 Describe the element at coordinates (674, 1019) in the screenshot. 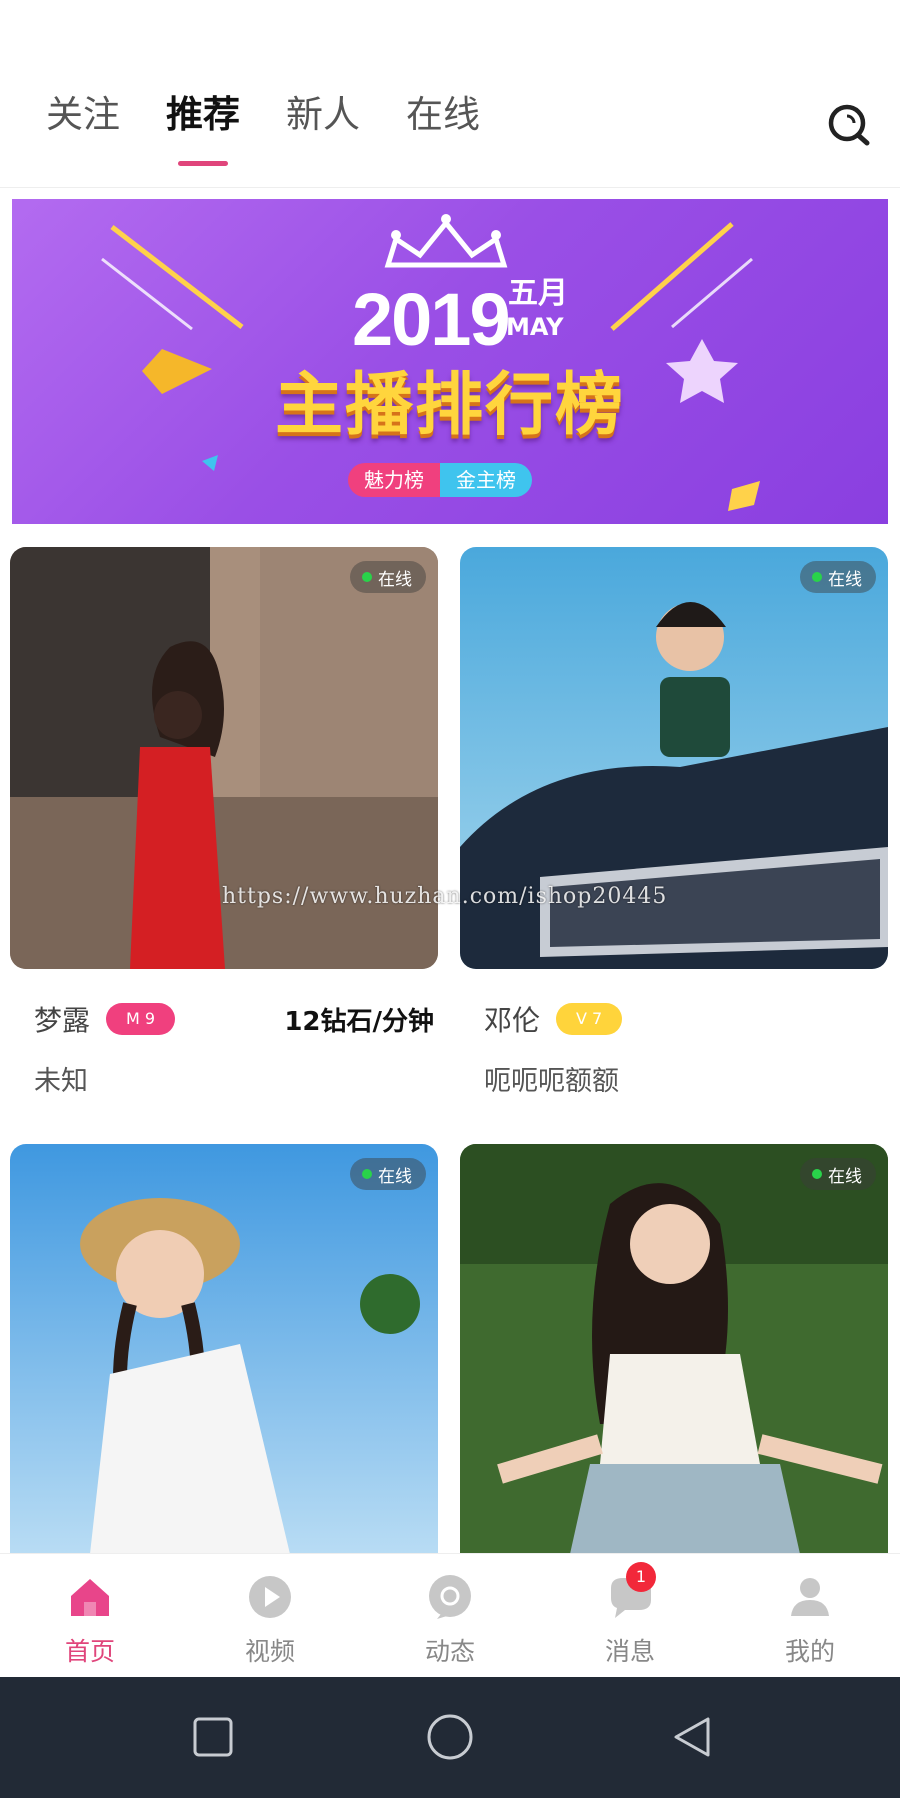

I see `host-info-row: 邓伦 V 7` at that location.